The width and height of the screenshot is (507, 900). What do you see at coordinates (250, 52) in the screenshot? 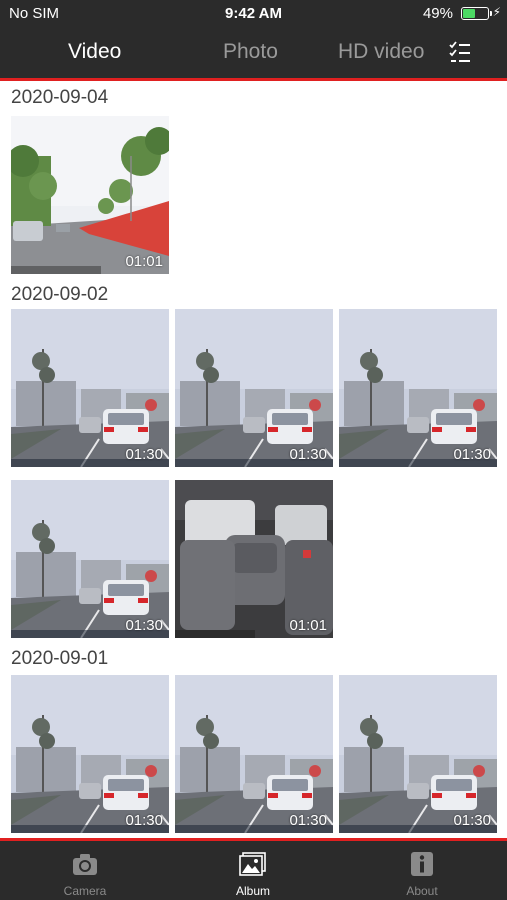
I see `tab-photo: Photo` at bounding box center [250, 52].